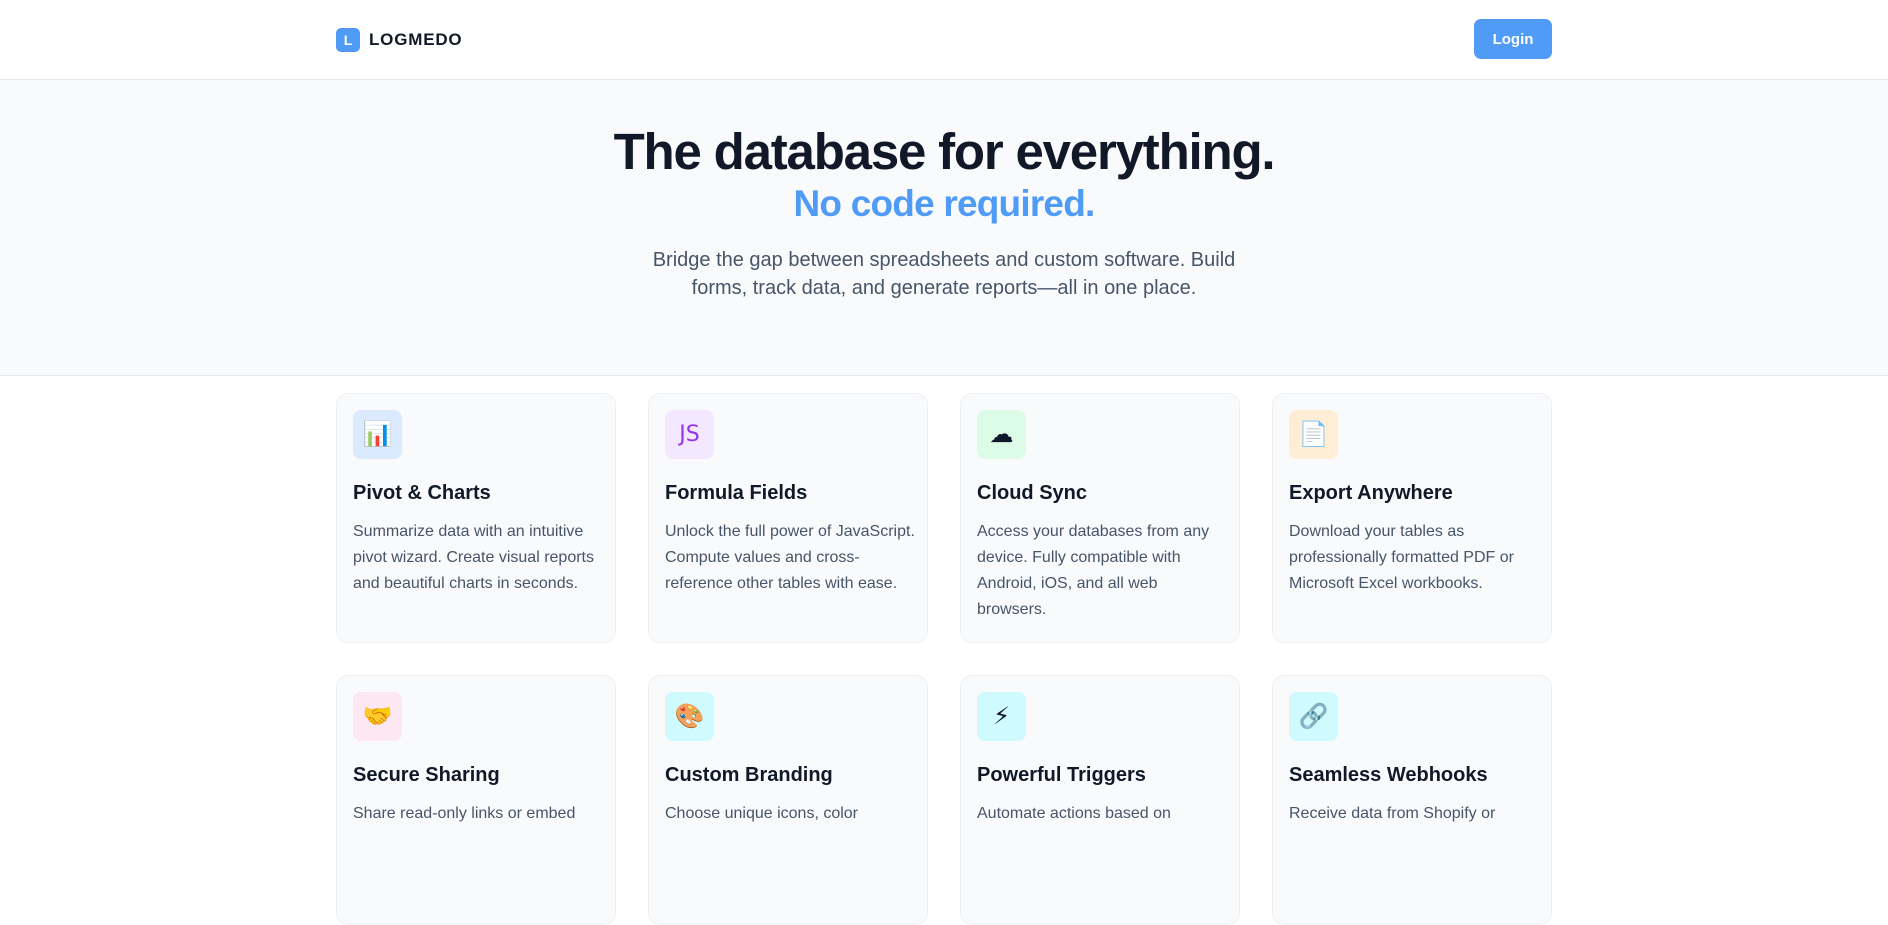 The image size is (1888, 925). I want to click on cloud-icon: ☁, so click(1001, 434).